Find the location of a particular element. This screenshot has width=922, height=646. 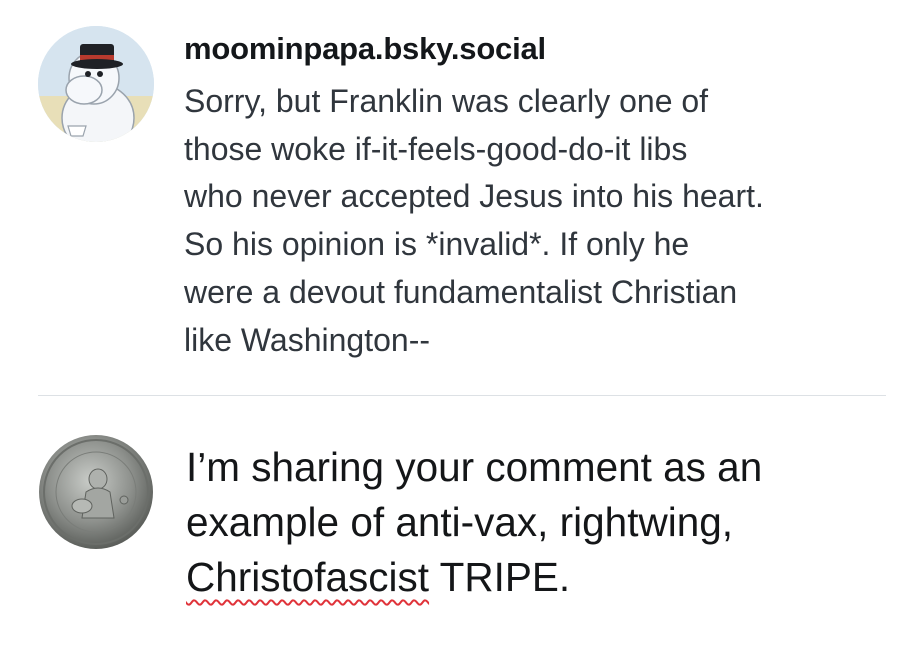

compose-text-line: example of anti-vax, rightwing, is located at coordinates (460, 522).